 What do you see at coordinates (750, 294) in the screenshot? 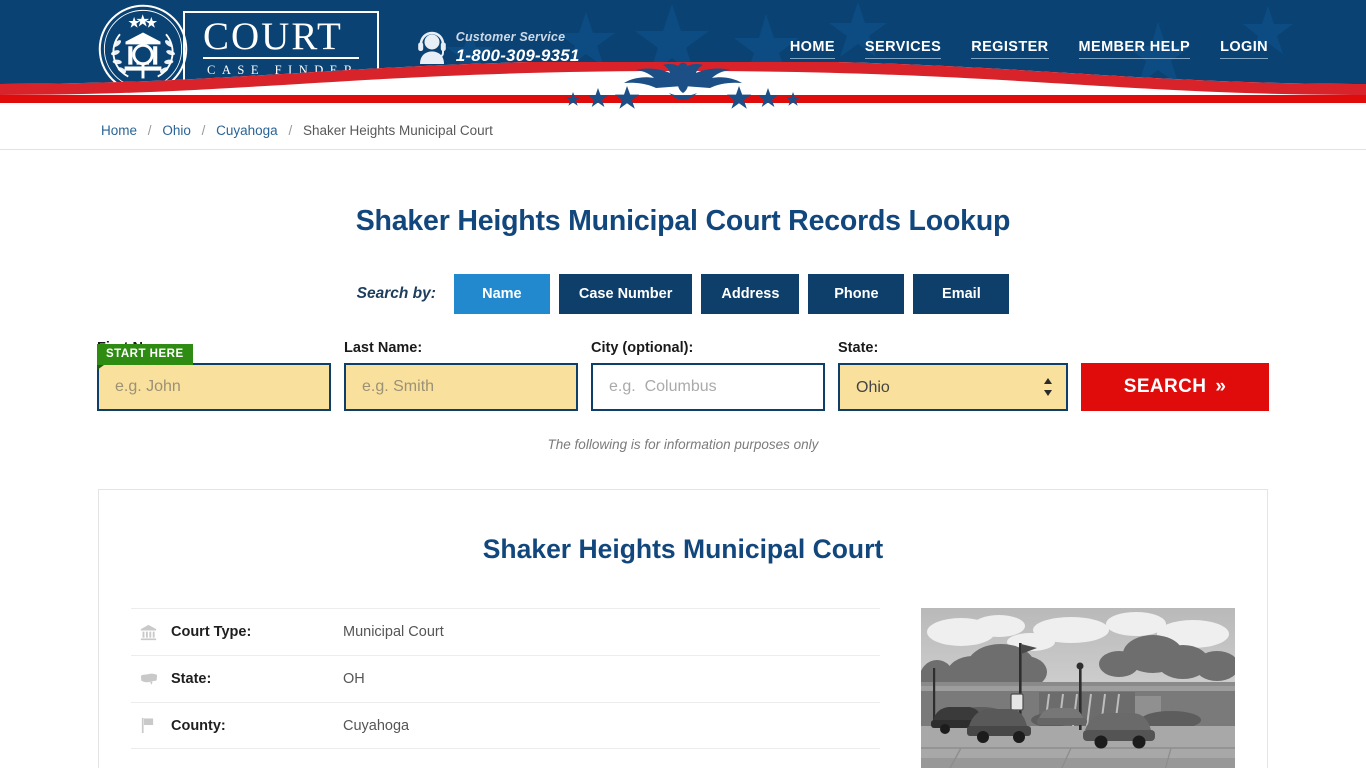
I see `tab-address: Address` at bounding box center [750, 294].